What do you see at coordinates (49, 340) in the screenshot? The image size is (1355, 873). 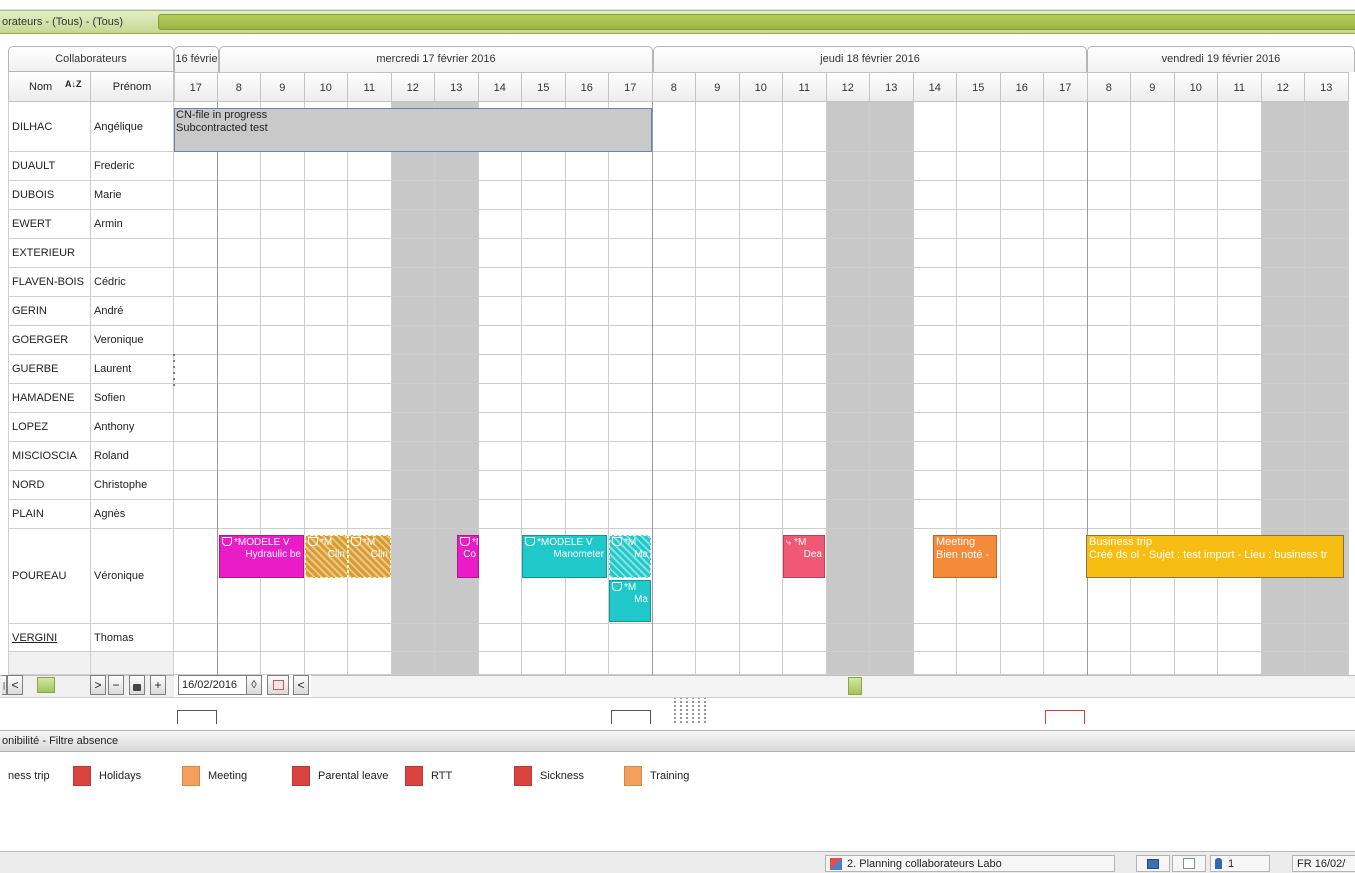 I see `collaborator-nom: GOERGER` at bounding box center [49, 340].